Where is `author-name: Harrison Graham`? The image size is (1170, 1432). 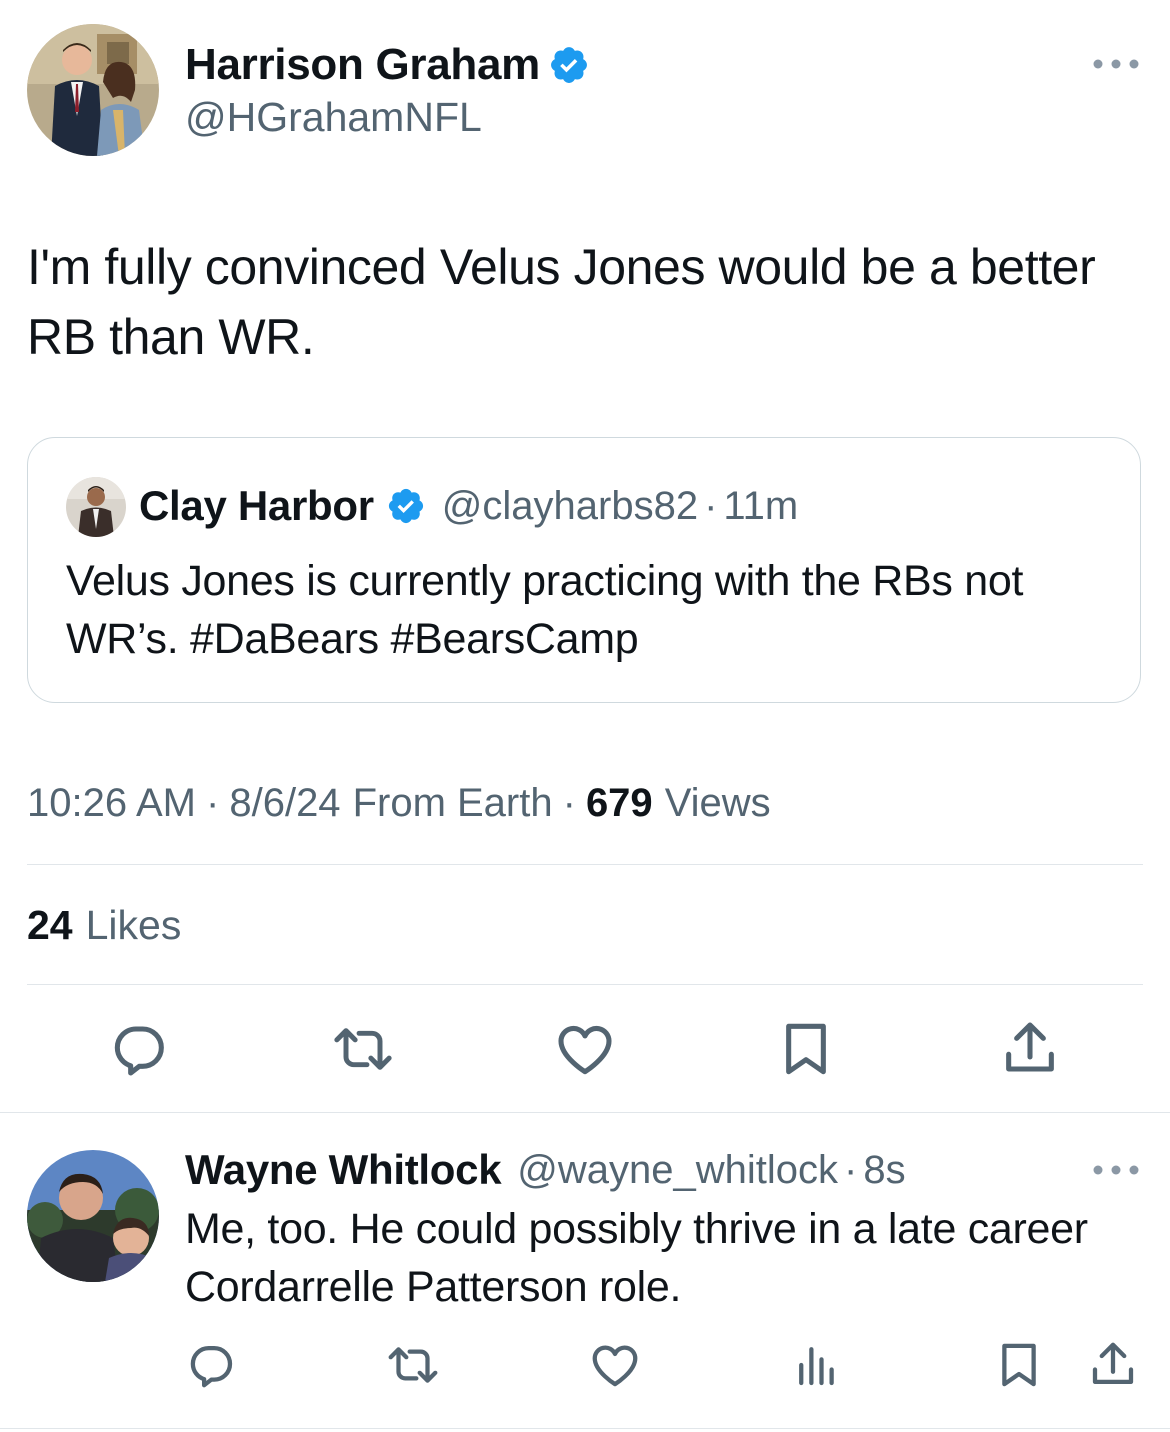 author-name: Harrison Graham is located at coordinates (362, 65).